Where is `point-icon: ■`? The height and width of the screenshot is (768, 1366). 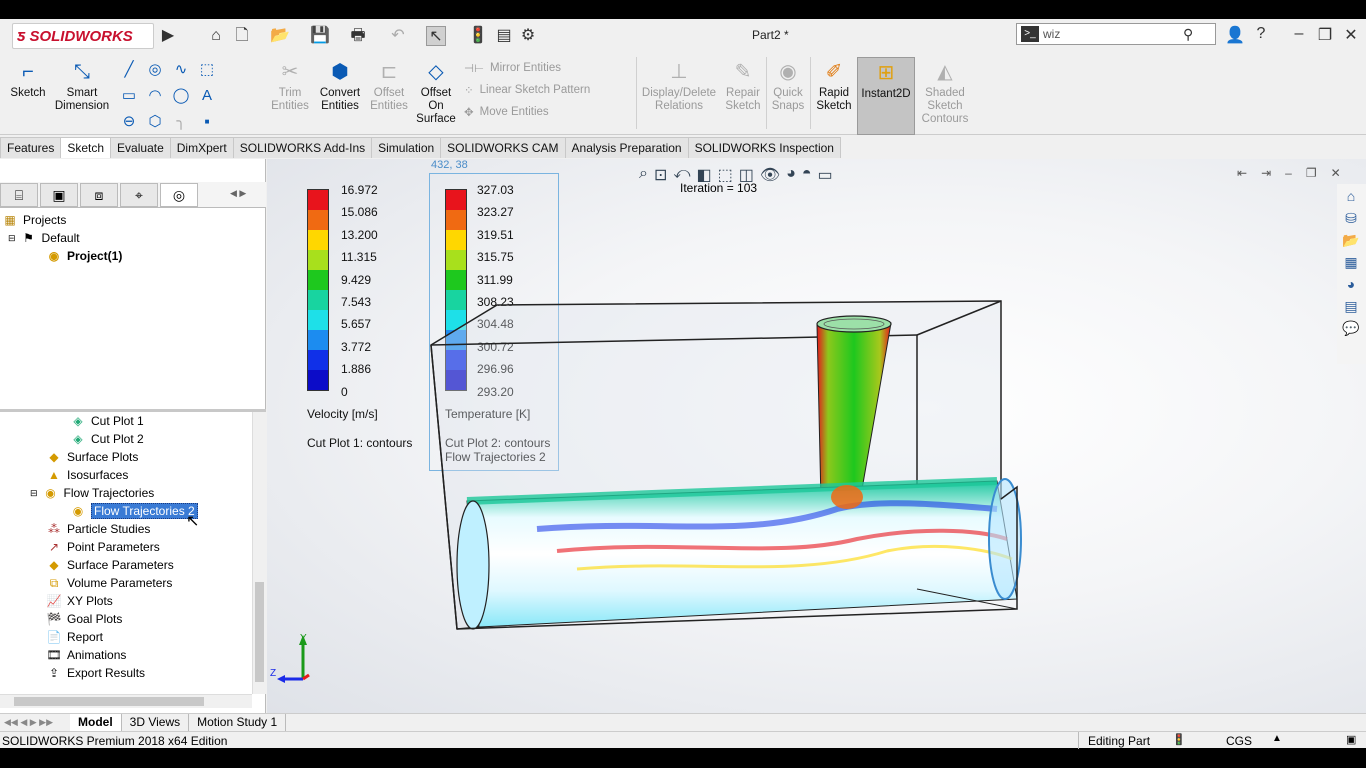 point-icon: ■ is located at coordinates (207, 122).